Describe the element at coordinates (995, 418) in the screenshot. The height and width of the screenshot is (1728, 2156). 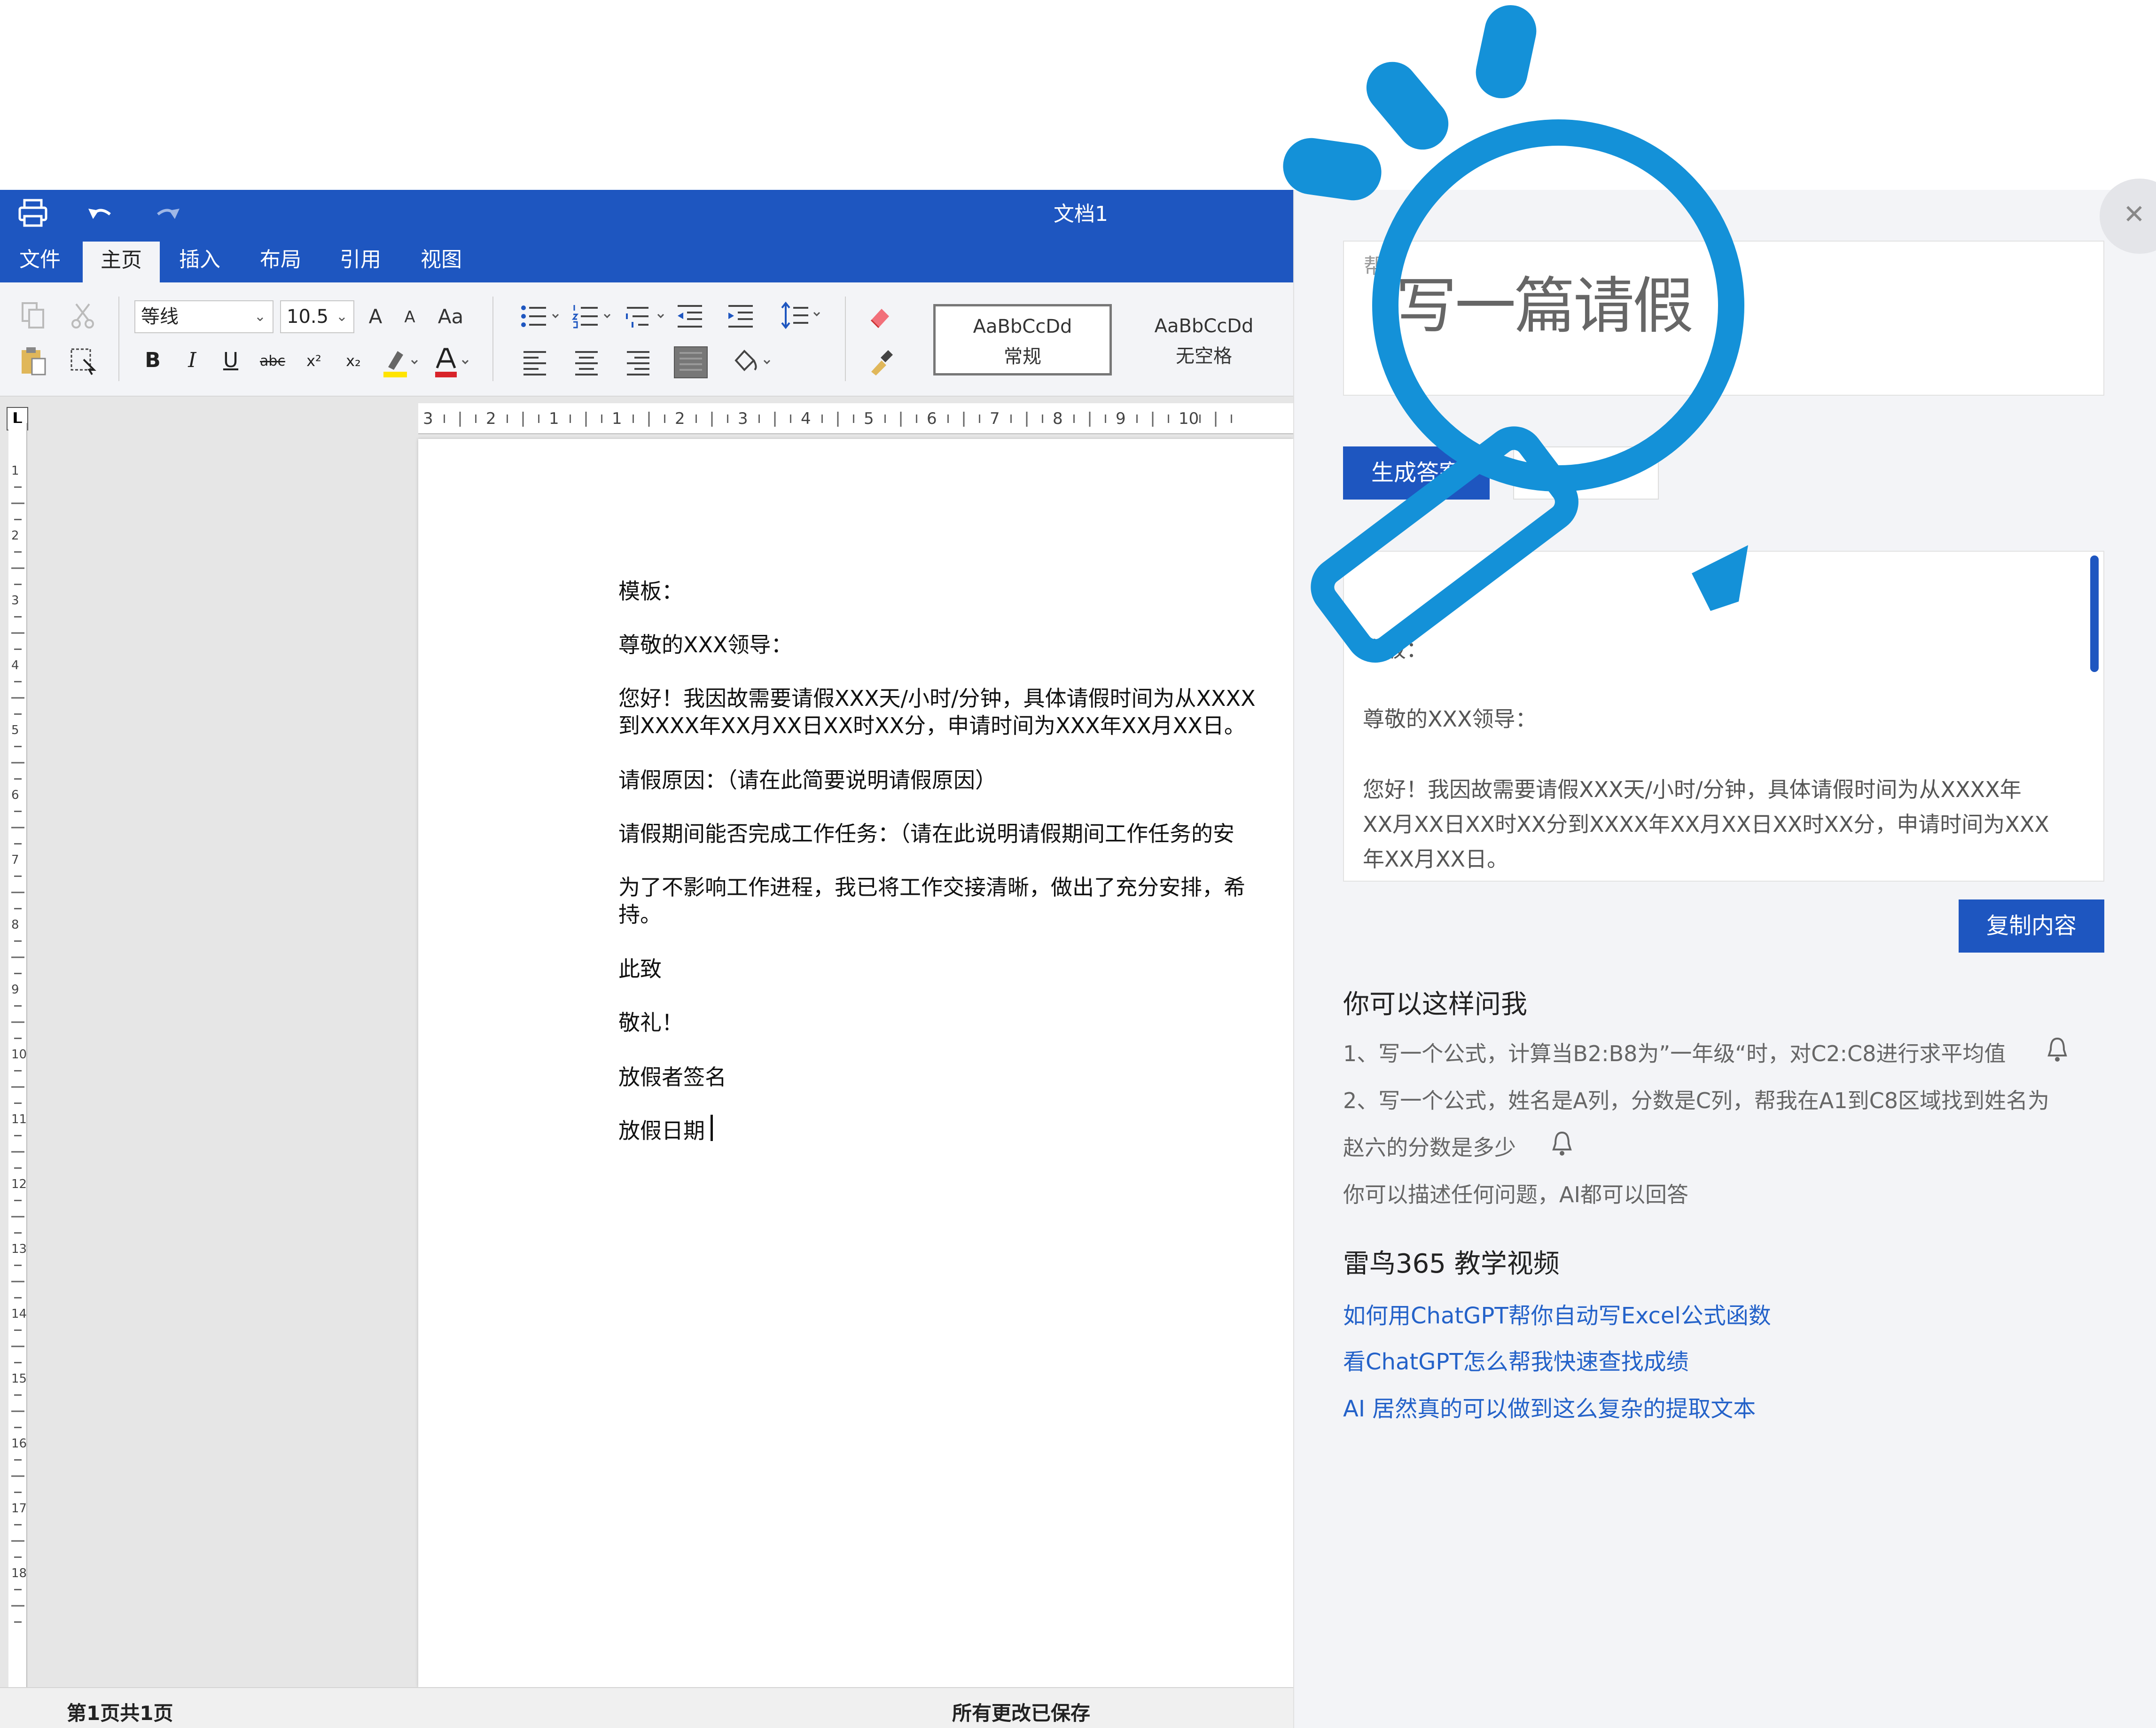
I see `ruler-tick-label: 7` at that location.